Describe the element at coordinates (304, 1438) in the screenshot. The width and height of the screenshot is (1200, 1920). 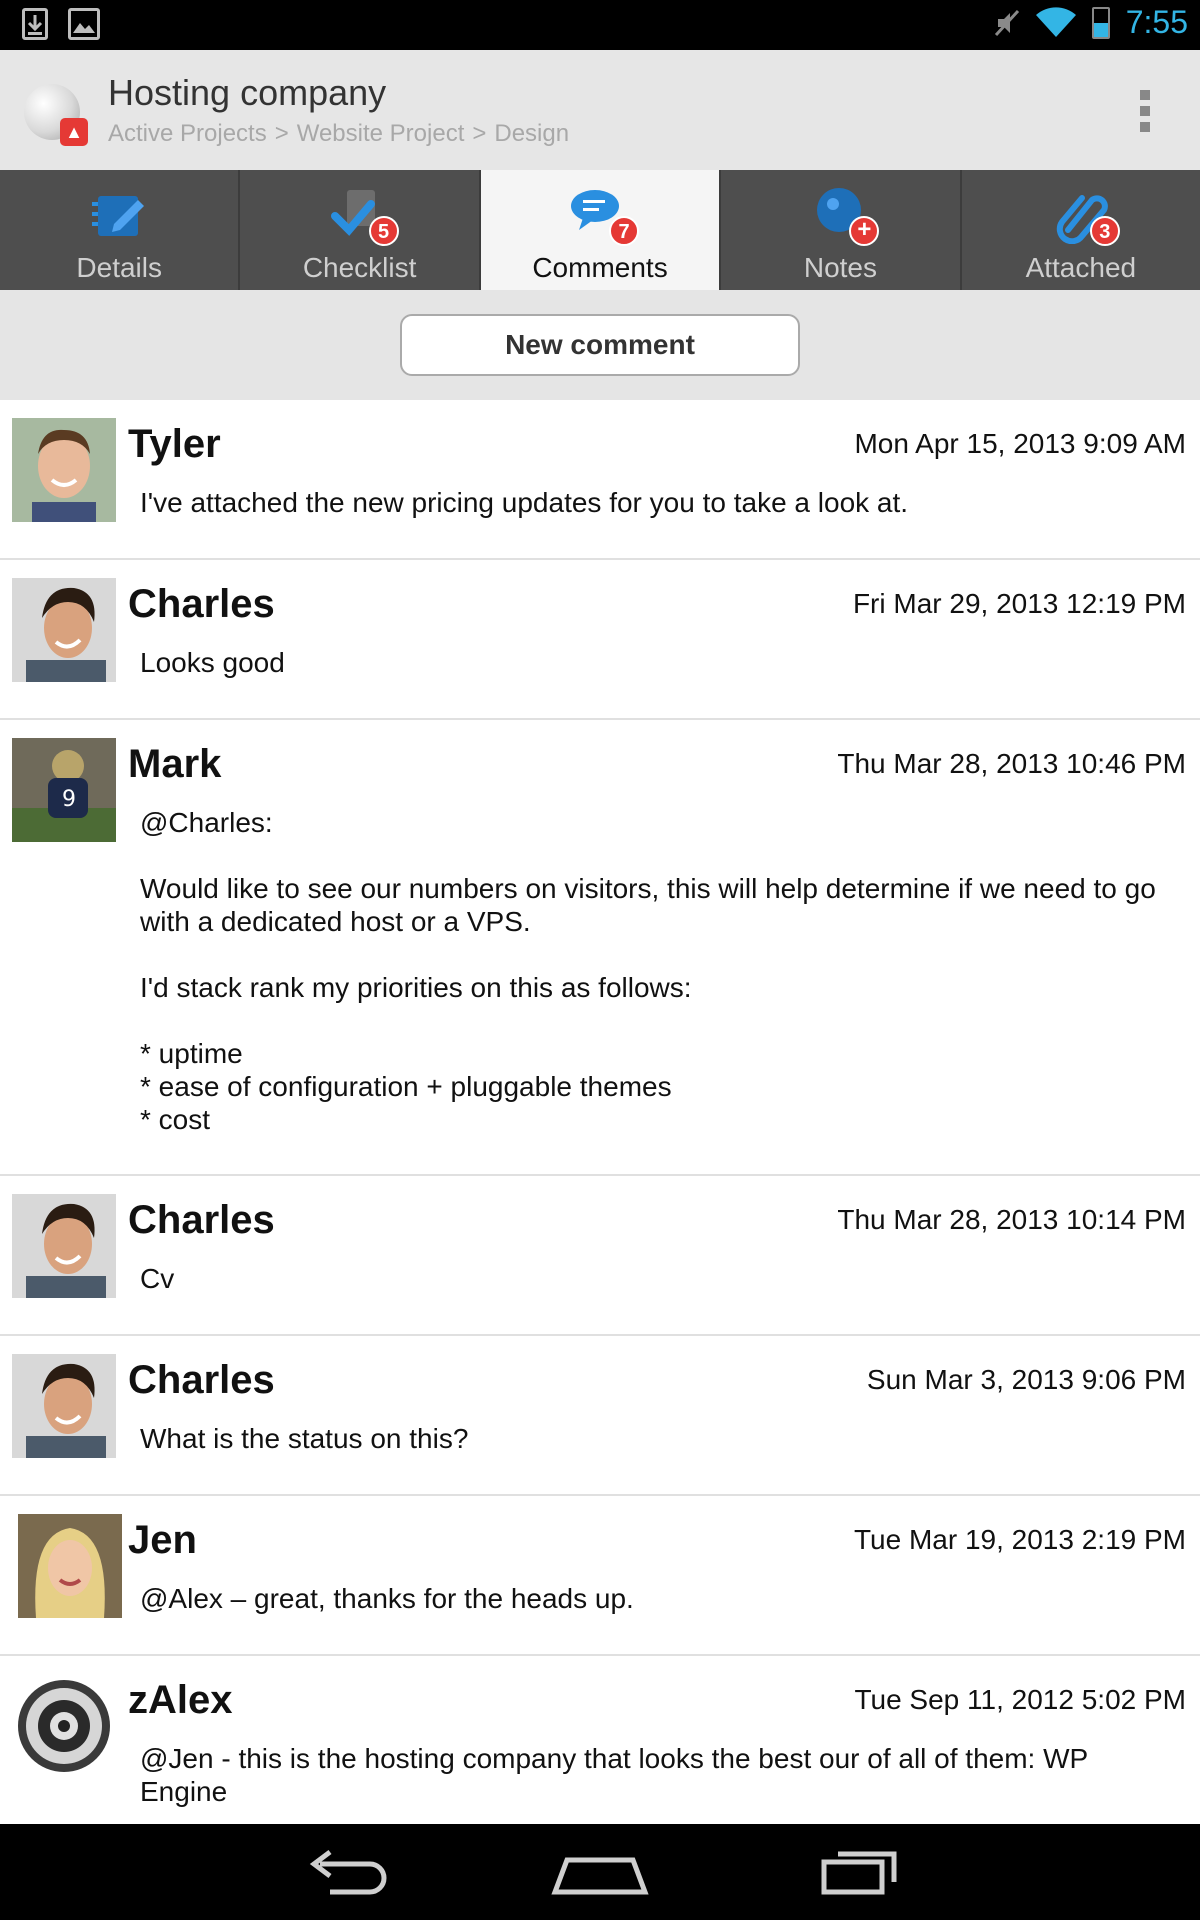
I see `comment-body: What is the status on this?` at that location.